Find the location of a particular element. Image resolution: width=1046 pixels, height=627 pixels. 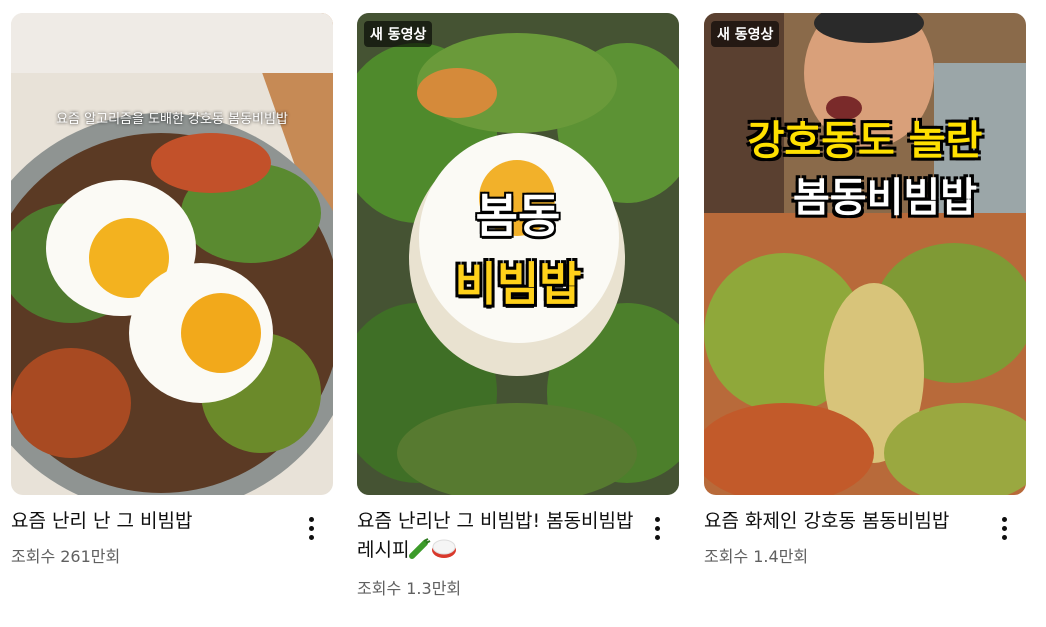

thumbnail-overlay-line2: 비빔밥 is located at coordinates (518, 284).